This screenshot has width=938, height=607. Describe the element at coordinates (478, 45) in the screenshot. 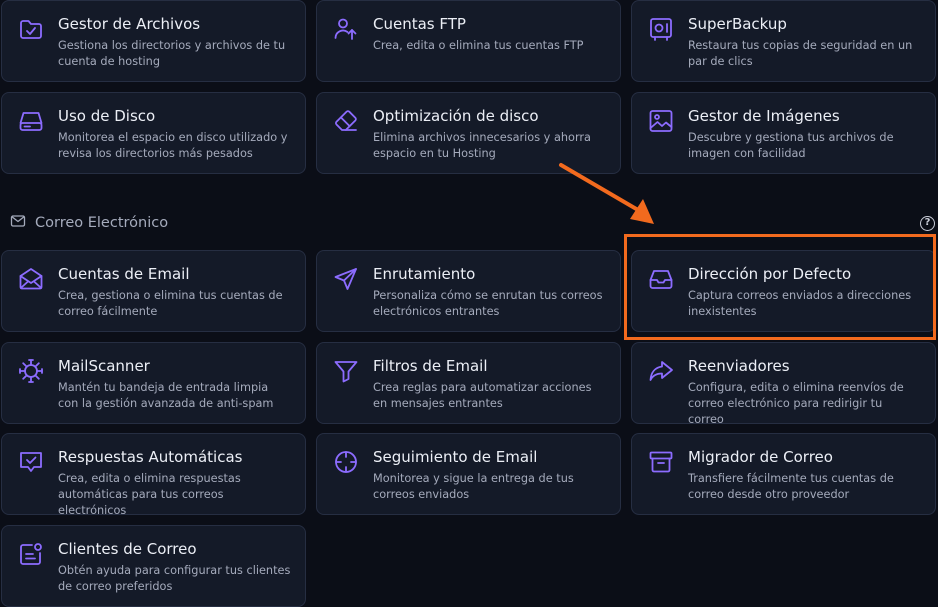

I see `card-description: Crea, edita o elimina tus cuentas FTP` at that location.